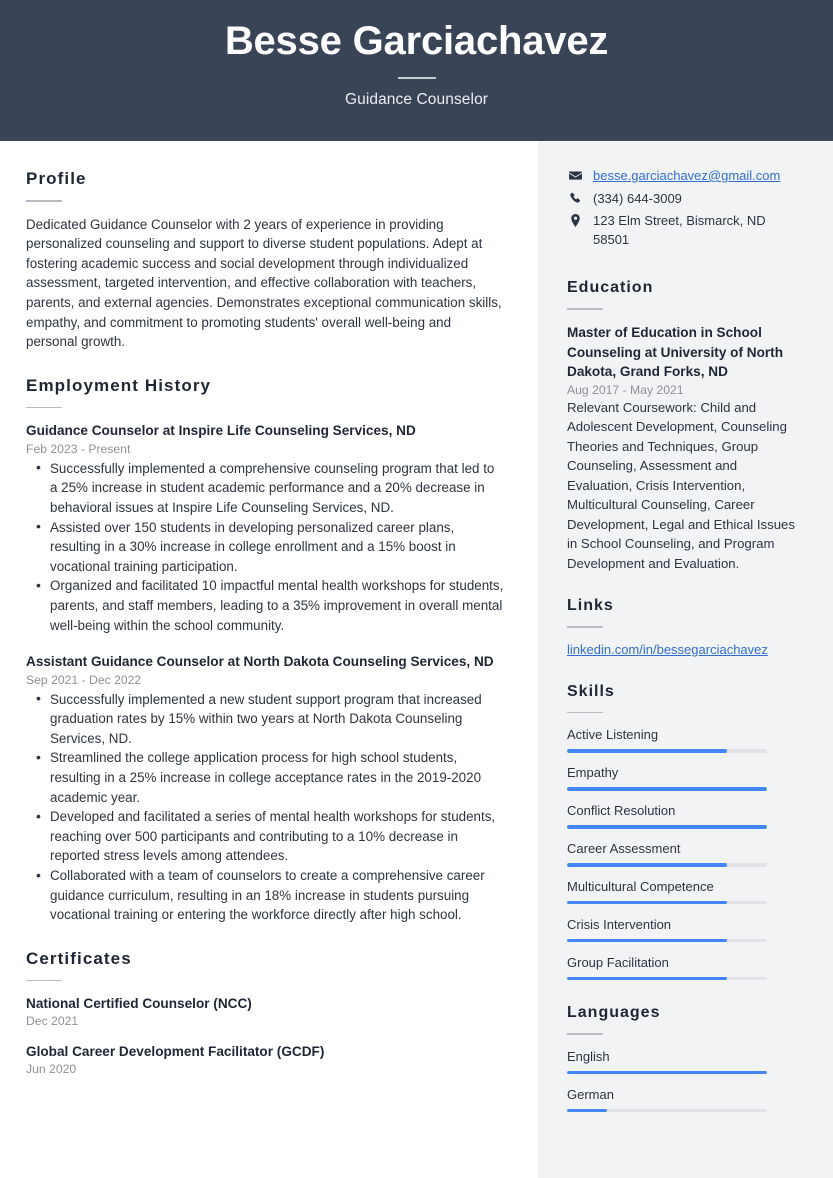  I want to click on languages-heading: Languages, so click(614, 1013).